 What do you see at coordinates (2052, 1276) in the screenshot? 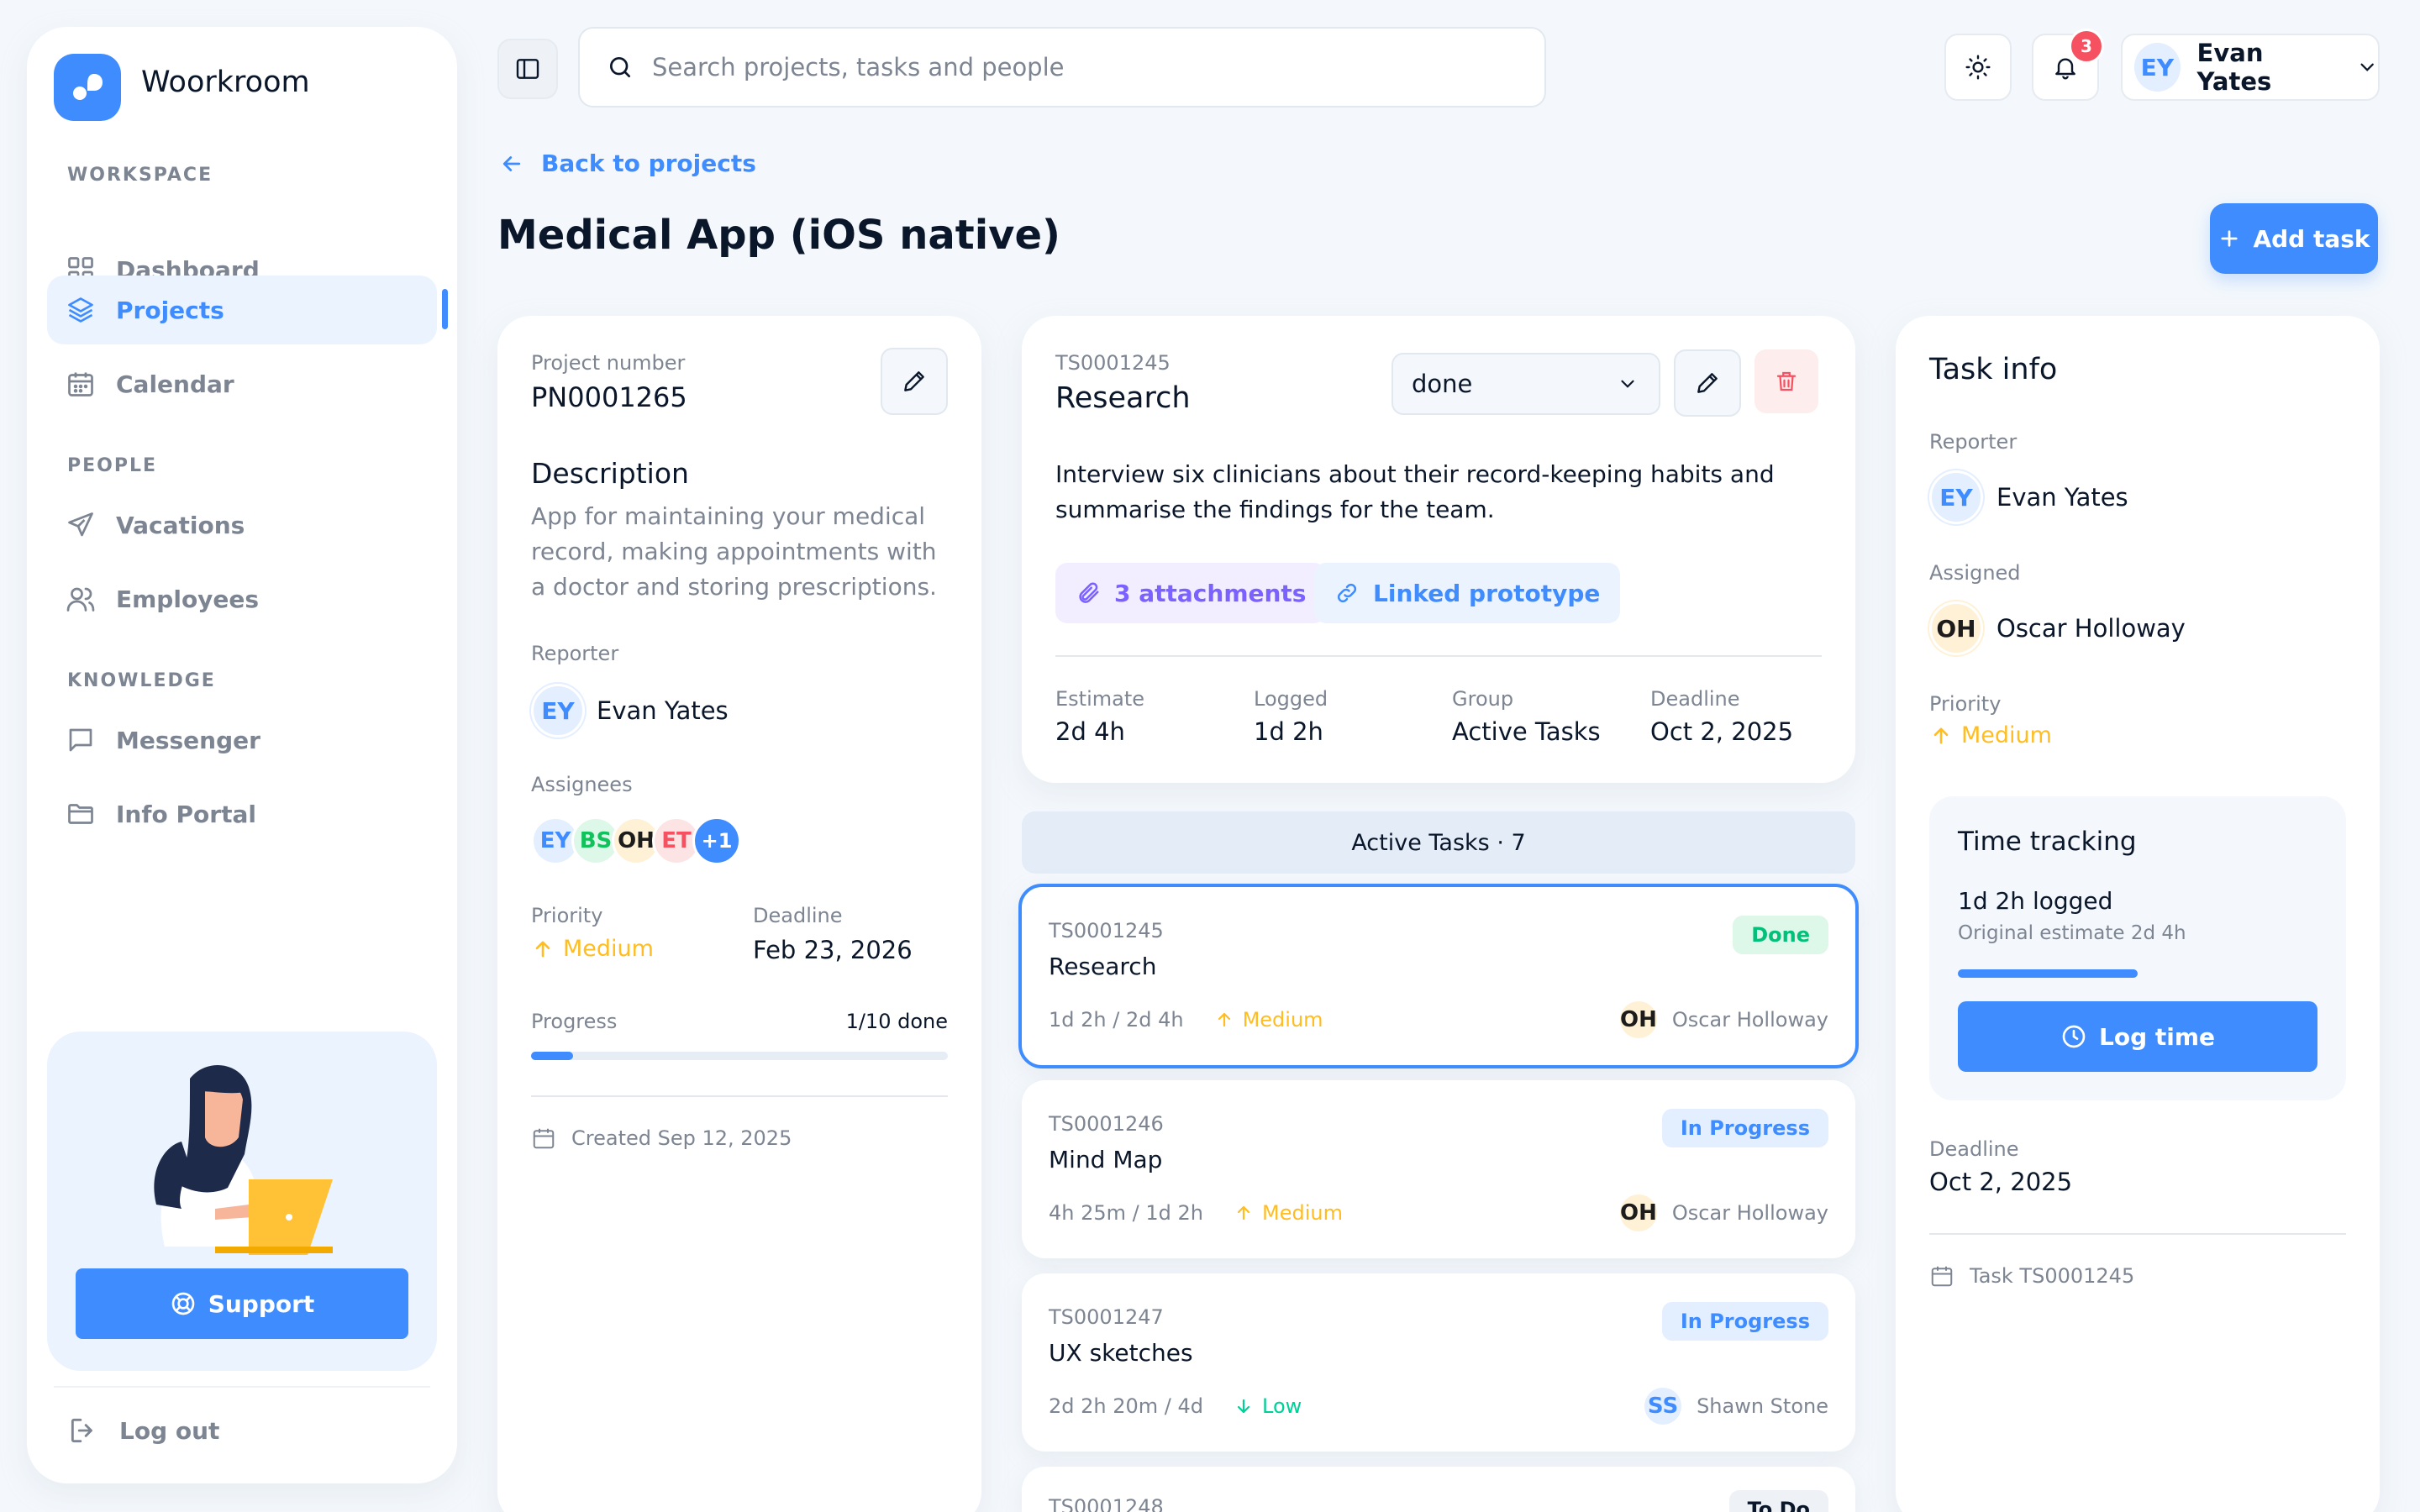
I see `task-reference-text: Task TS0001245` at bounding box center [2052, 1276].